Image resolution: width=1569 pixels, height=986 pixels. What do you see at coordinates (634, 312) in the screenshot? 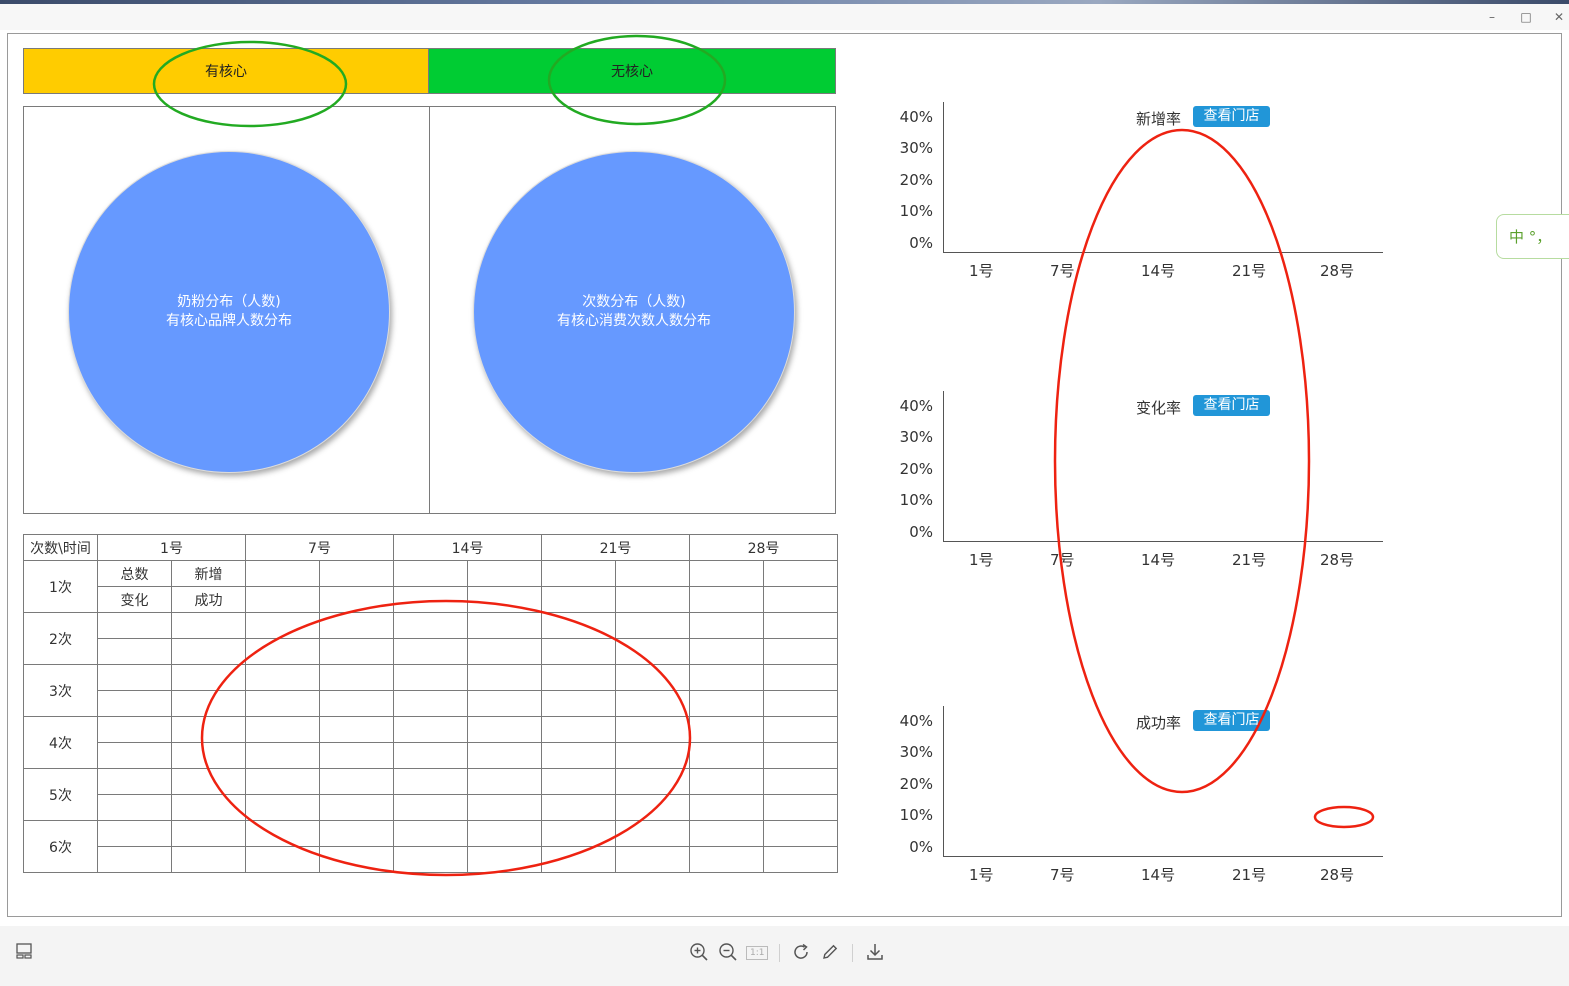
I see `frequency-pie: 次数分布（人数) 有核心消费次数人数分布` at bounding box center [634, 312].